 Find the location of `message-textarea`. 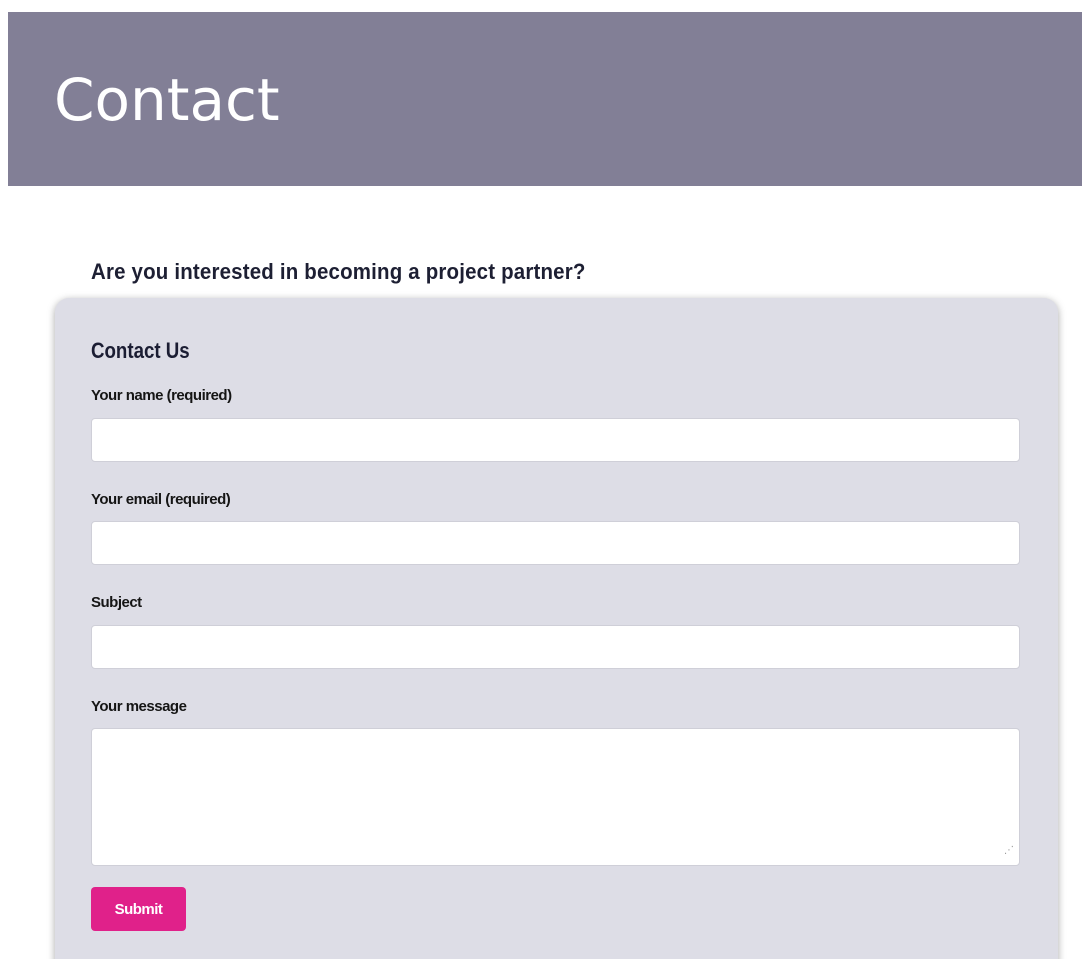

message-textarea is located at coordinates (555, 797).